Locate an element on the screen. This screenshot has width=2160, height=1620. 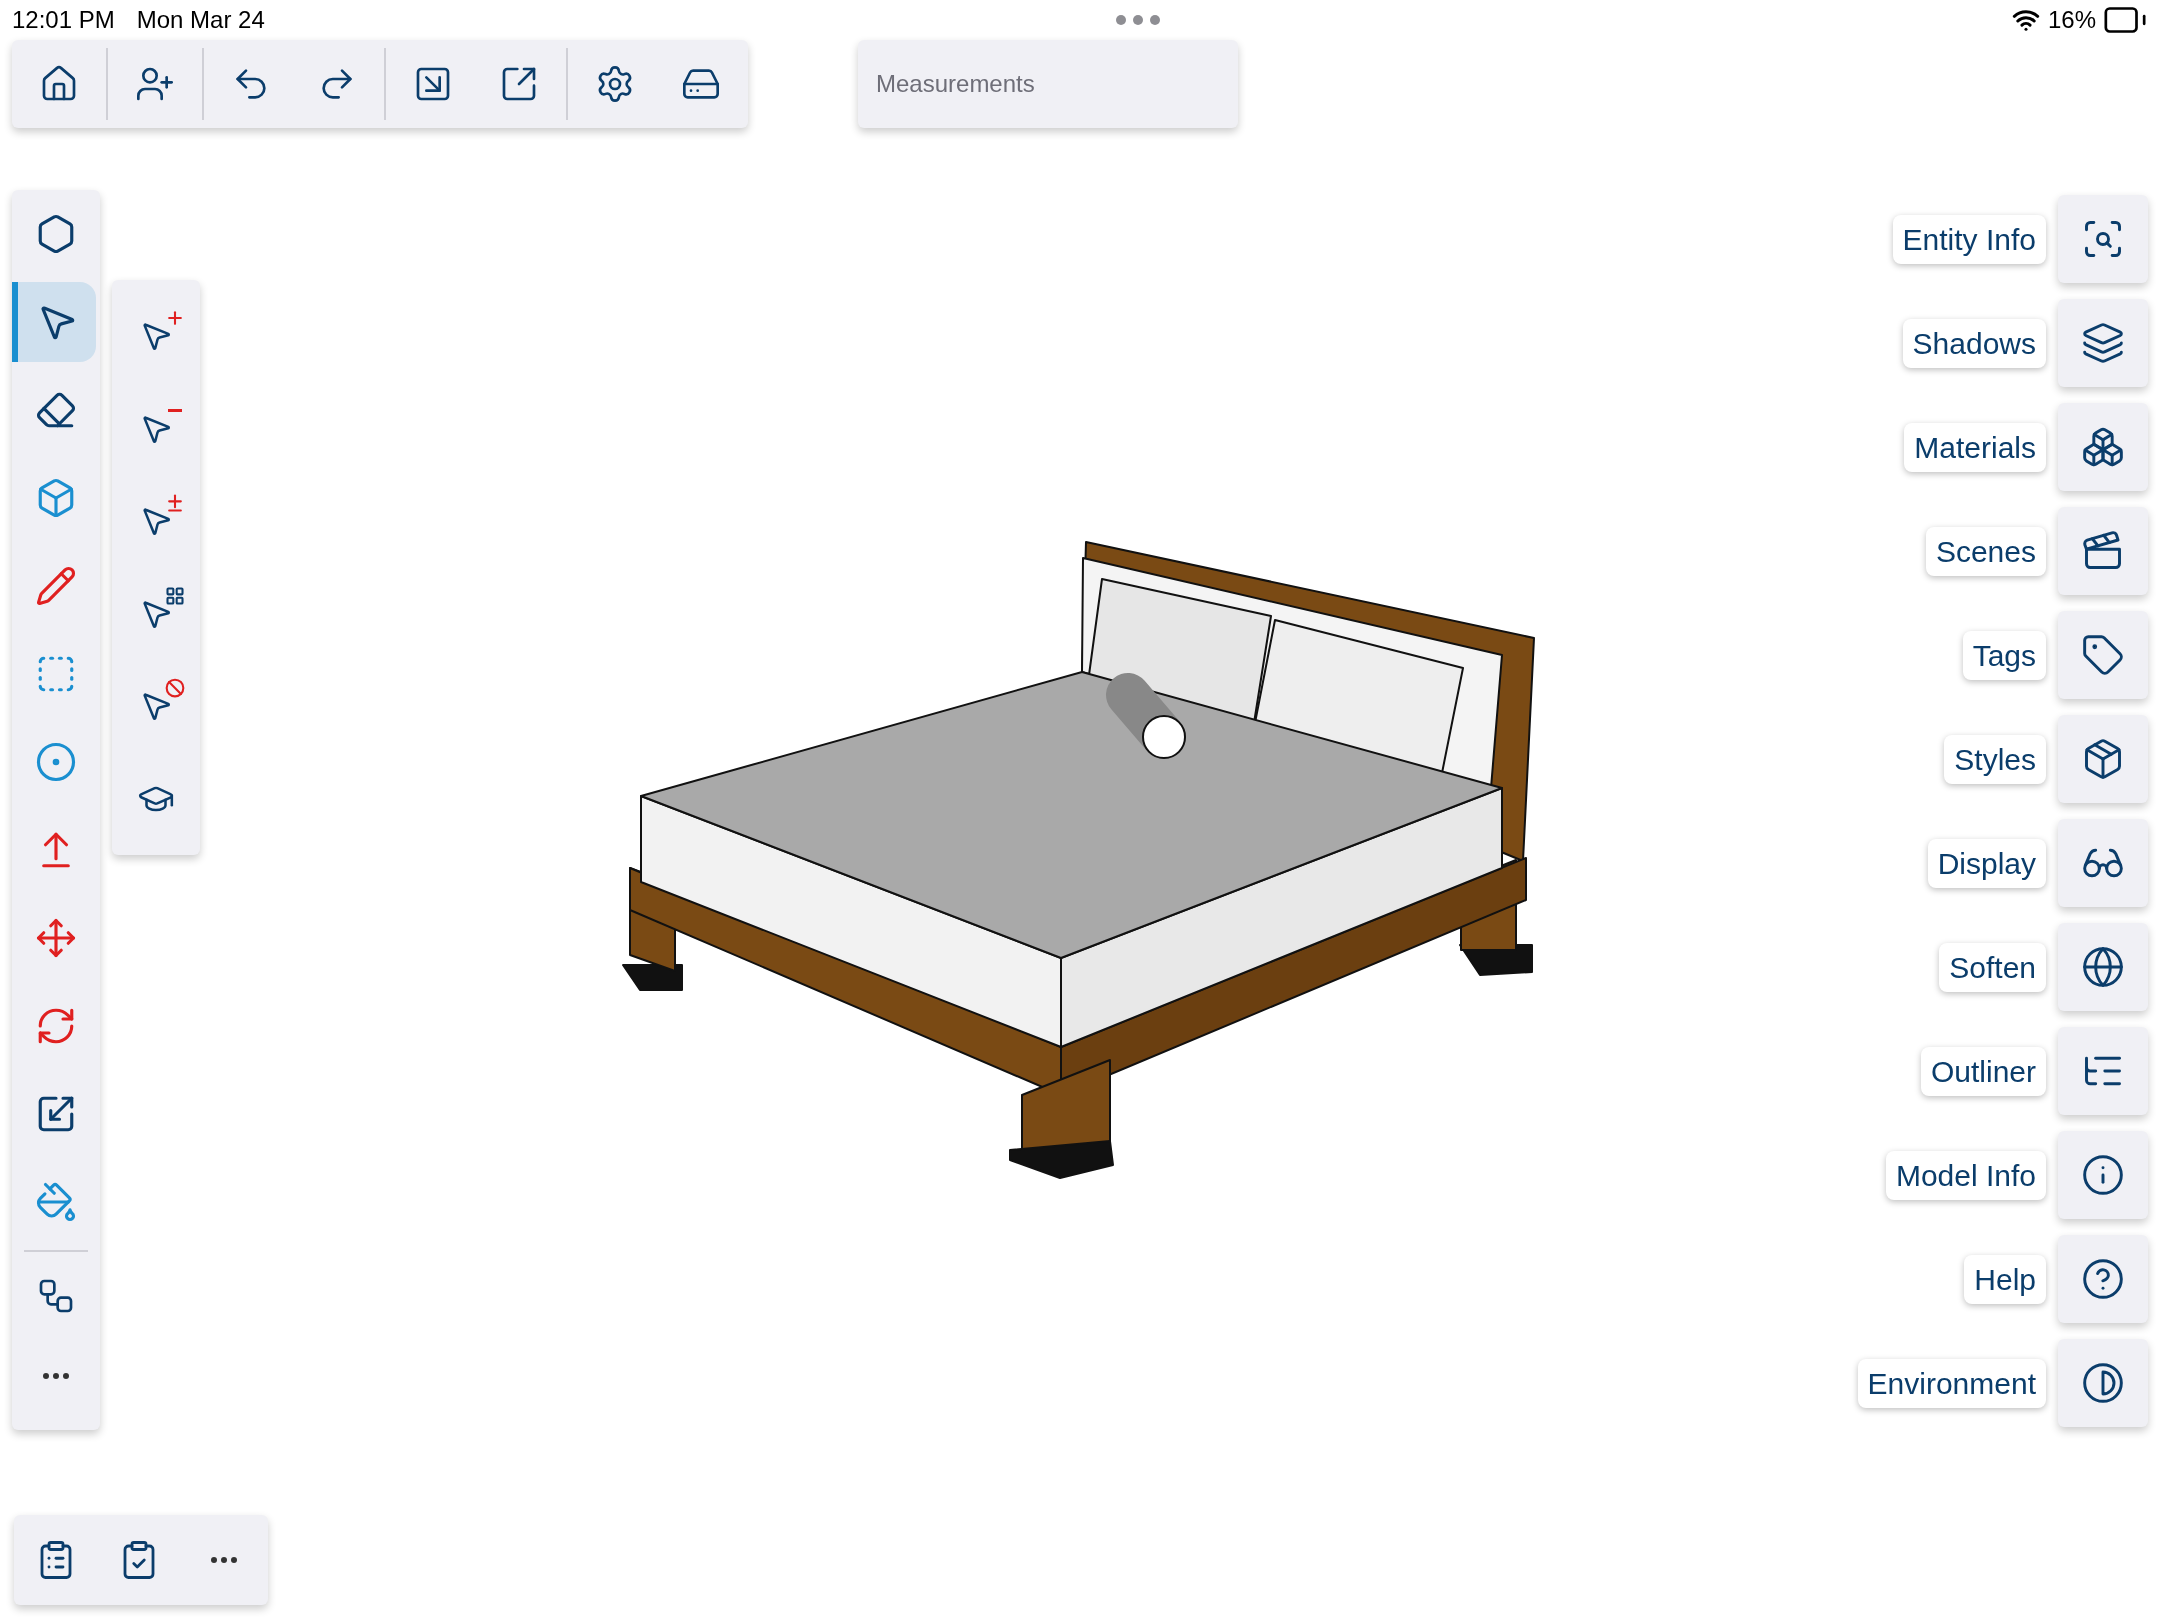
no-entry-icon is located at coordinates (175, 688).